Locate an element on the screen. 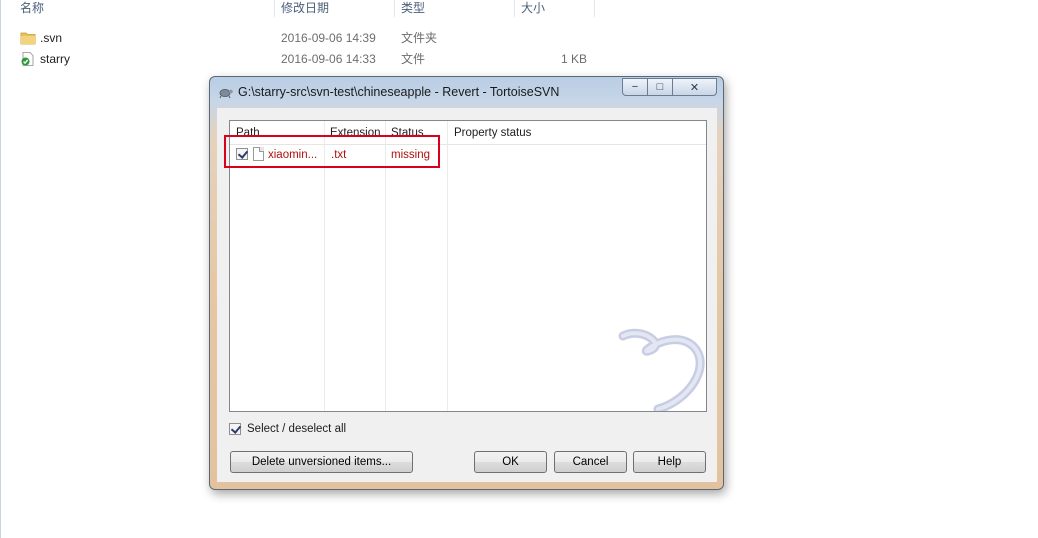 The image size is (1038, 538). svn-normal-file-icon is located at coordinates (27, 59).